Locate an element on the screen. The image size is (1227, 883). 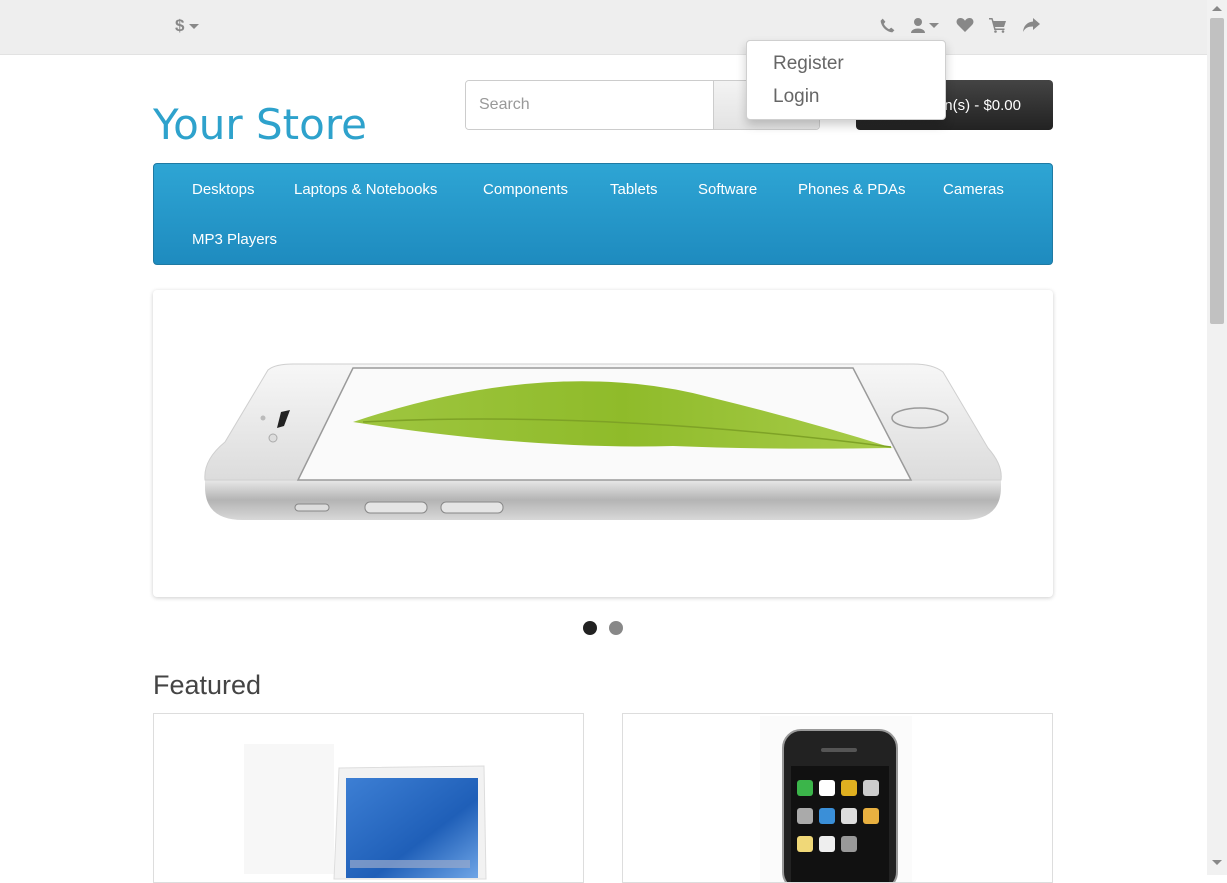
product-card-macbook is located at coordinates (368, 798).